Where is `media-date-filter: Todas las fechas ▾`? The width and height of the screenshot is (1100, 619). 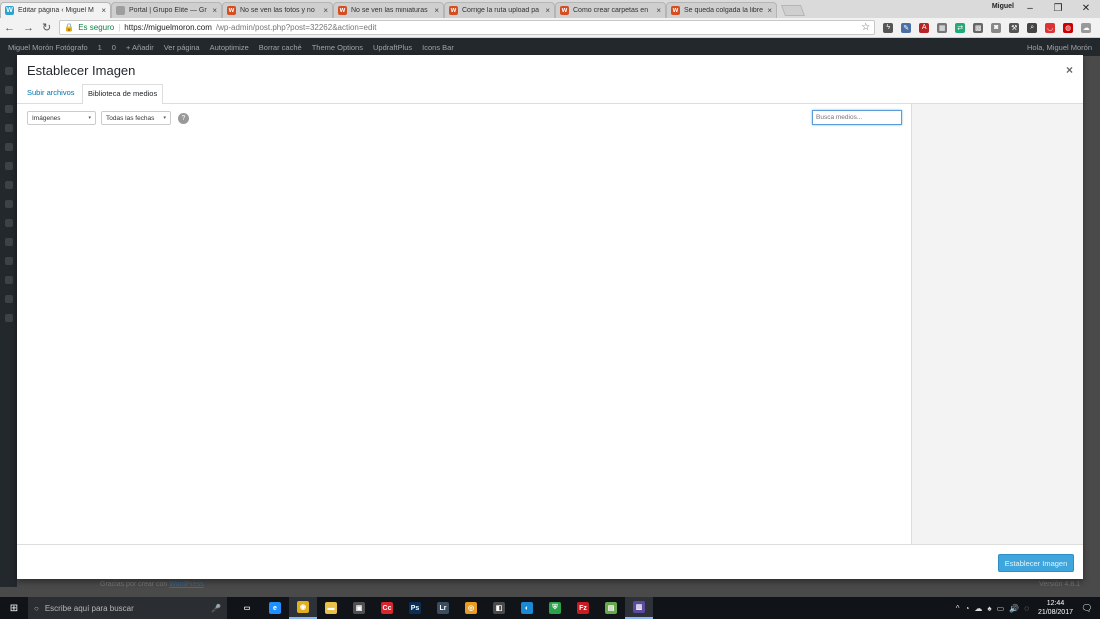
media-date-filter: Todas las fechas ▾ is located at coordinates (136, 118).